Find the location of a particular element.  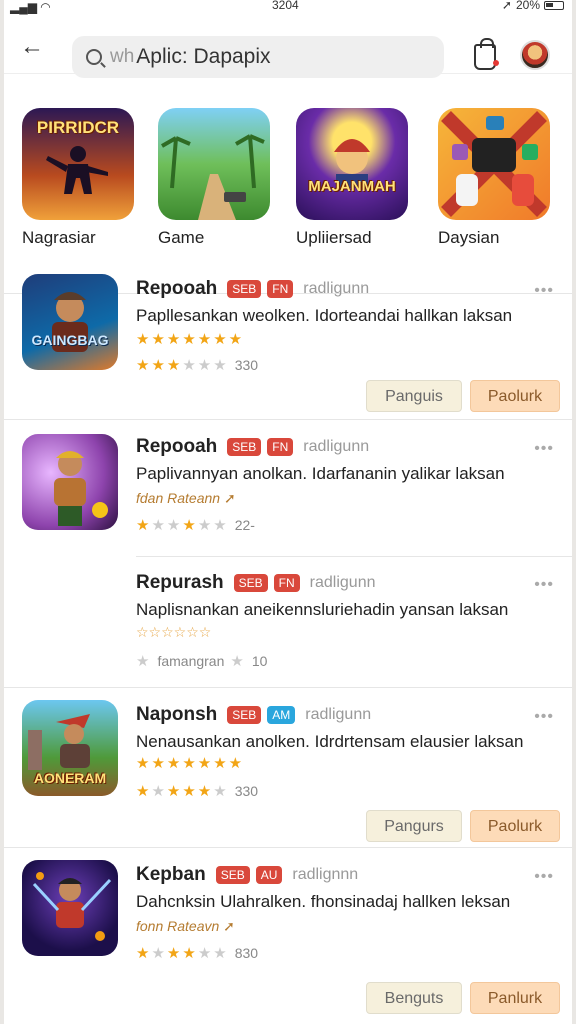

secondary-button: Pangurs is located at coordinates (414, 826).